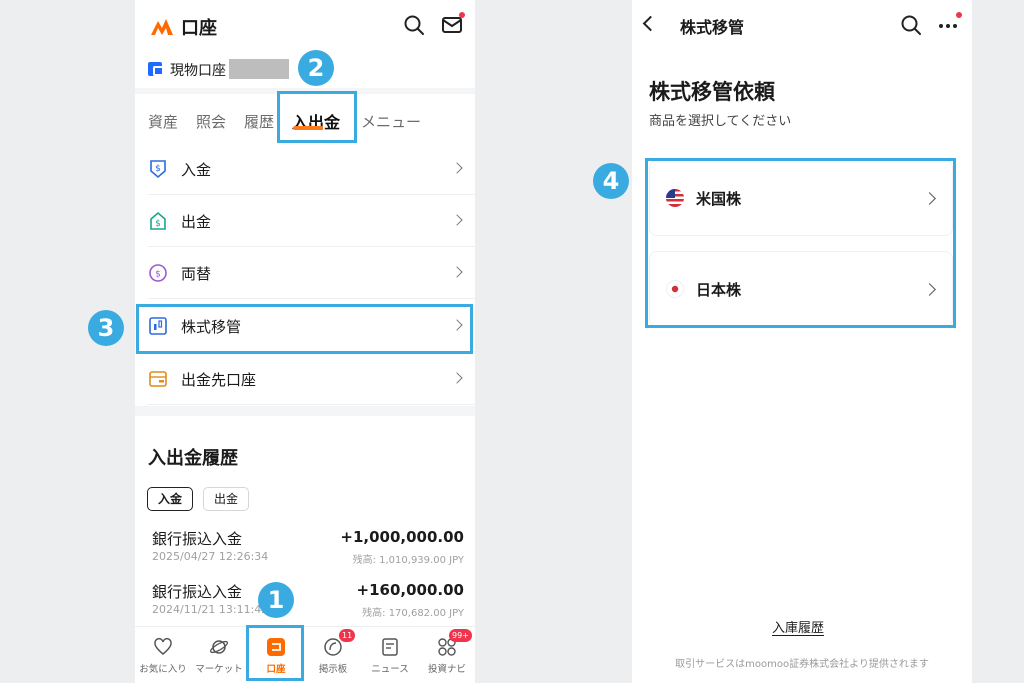  What do you see at coordinates (305, 26) in the screenshot?
I see `top-bar: 口座` at bounding box center [305, 26].